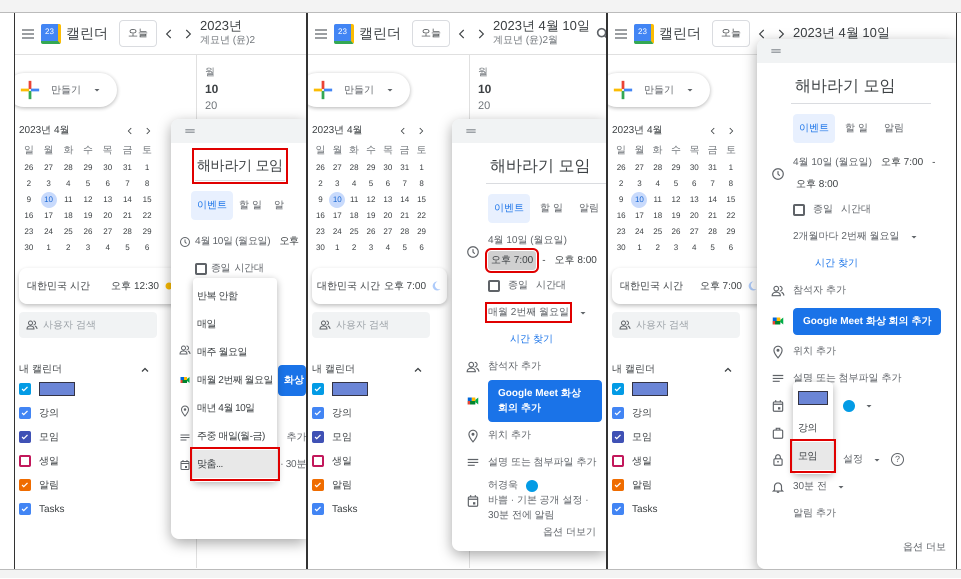 This screenshot has height=579, width=961. Describe the element at coordinates (108, 200) in the screenshot. I see `day-cell: 13` at that location.